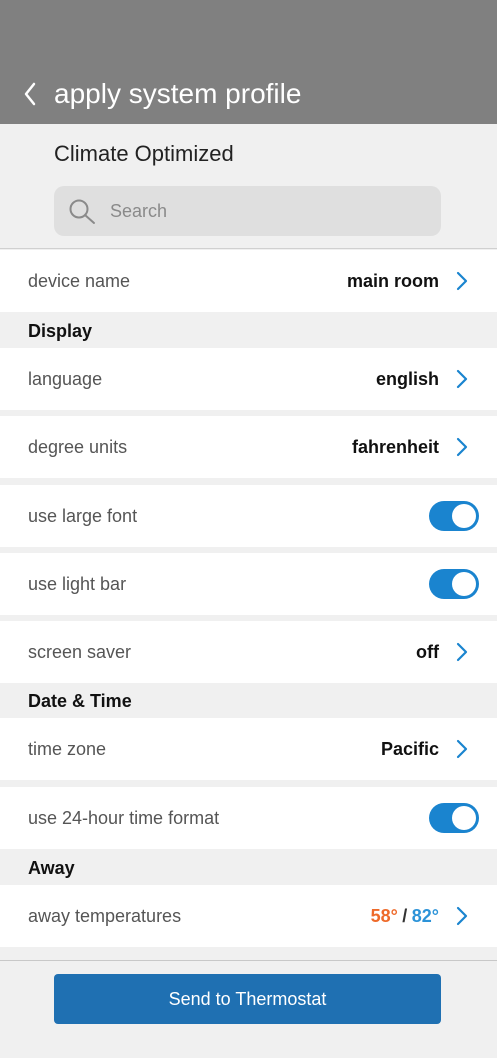  What do you see at coordinates (248, 818) in the screenshot?
I see `time-format-row: use 24-hour time format` at bounding box center [248, 818].